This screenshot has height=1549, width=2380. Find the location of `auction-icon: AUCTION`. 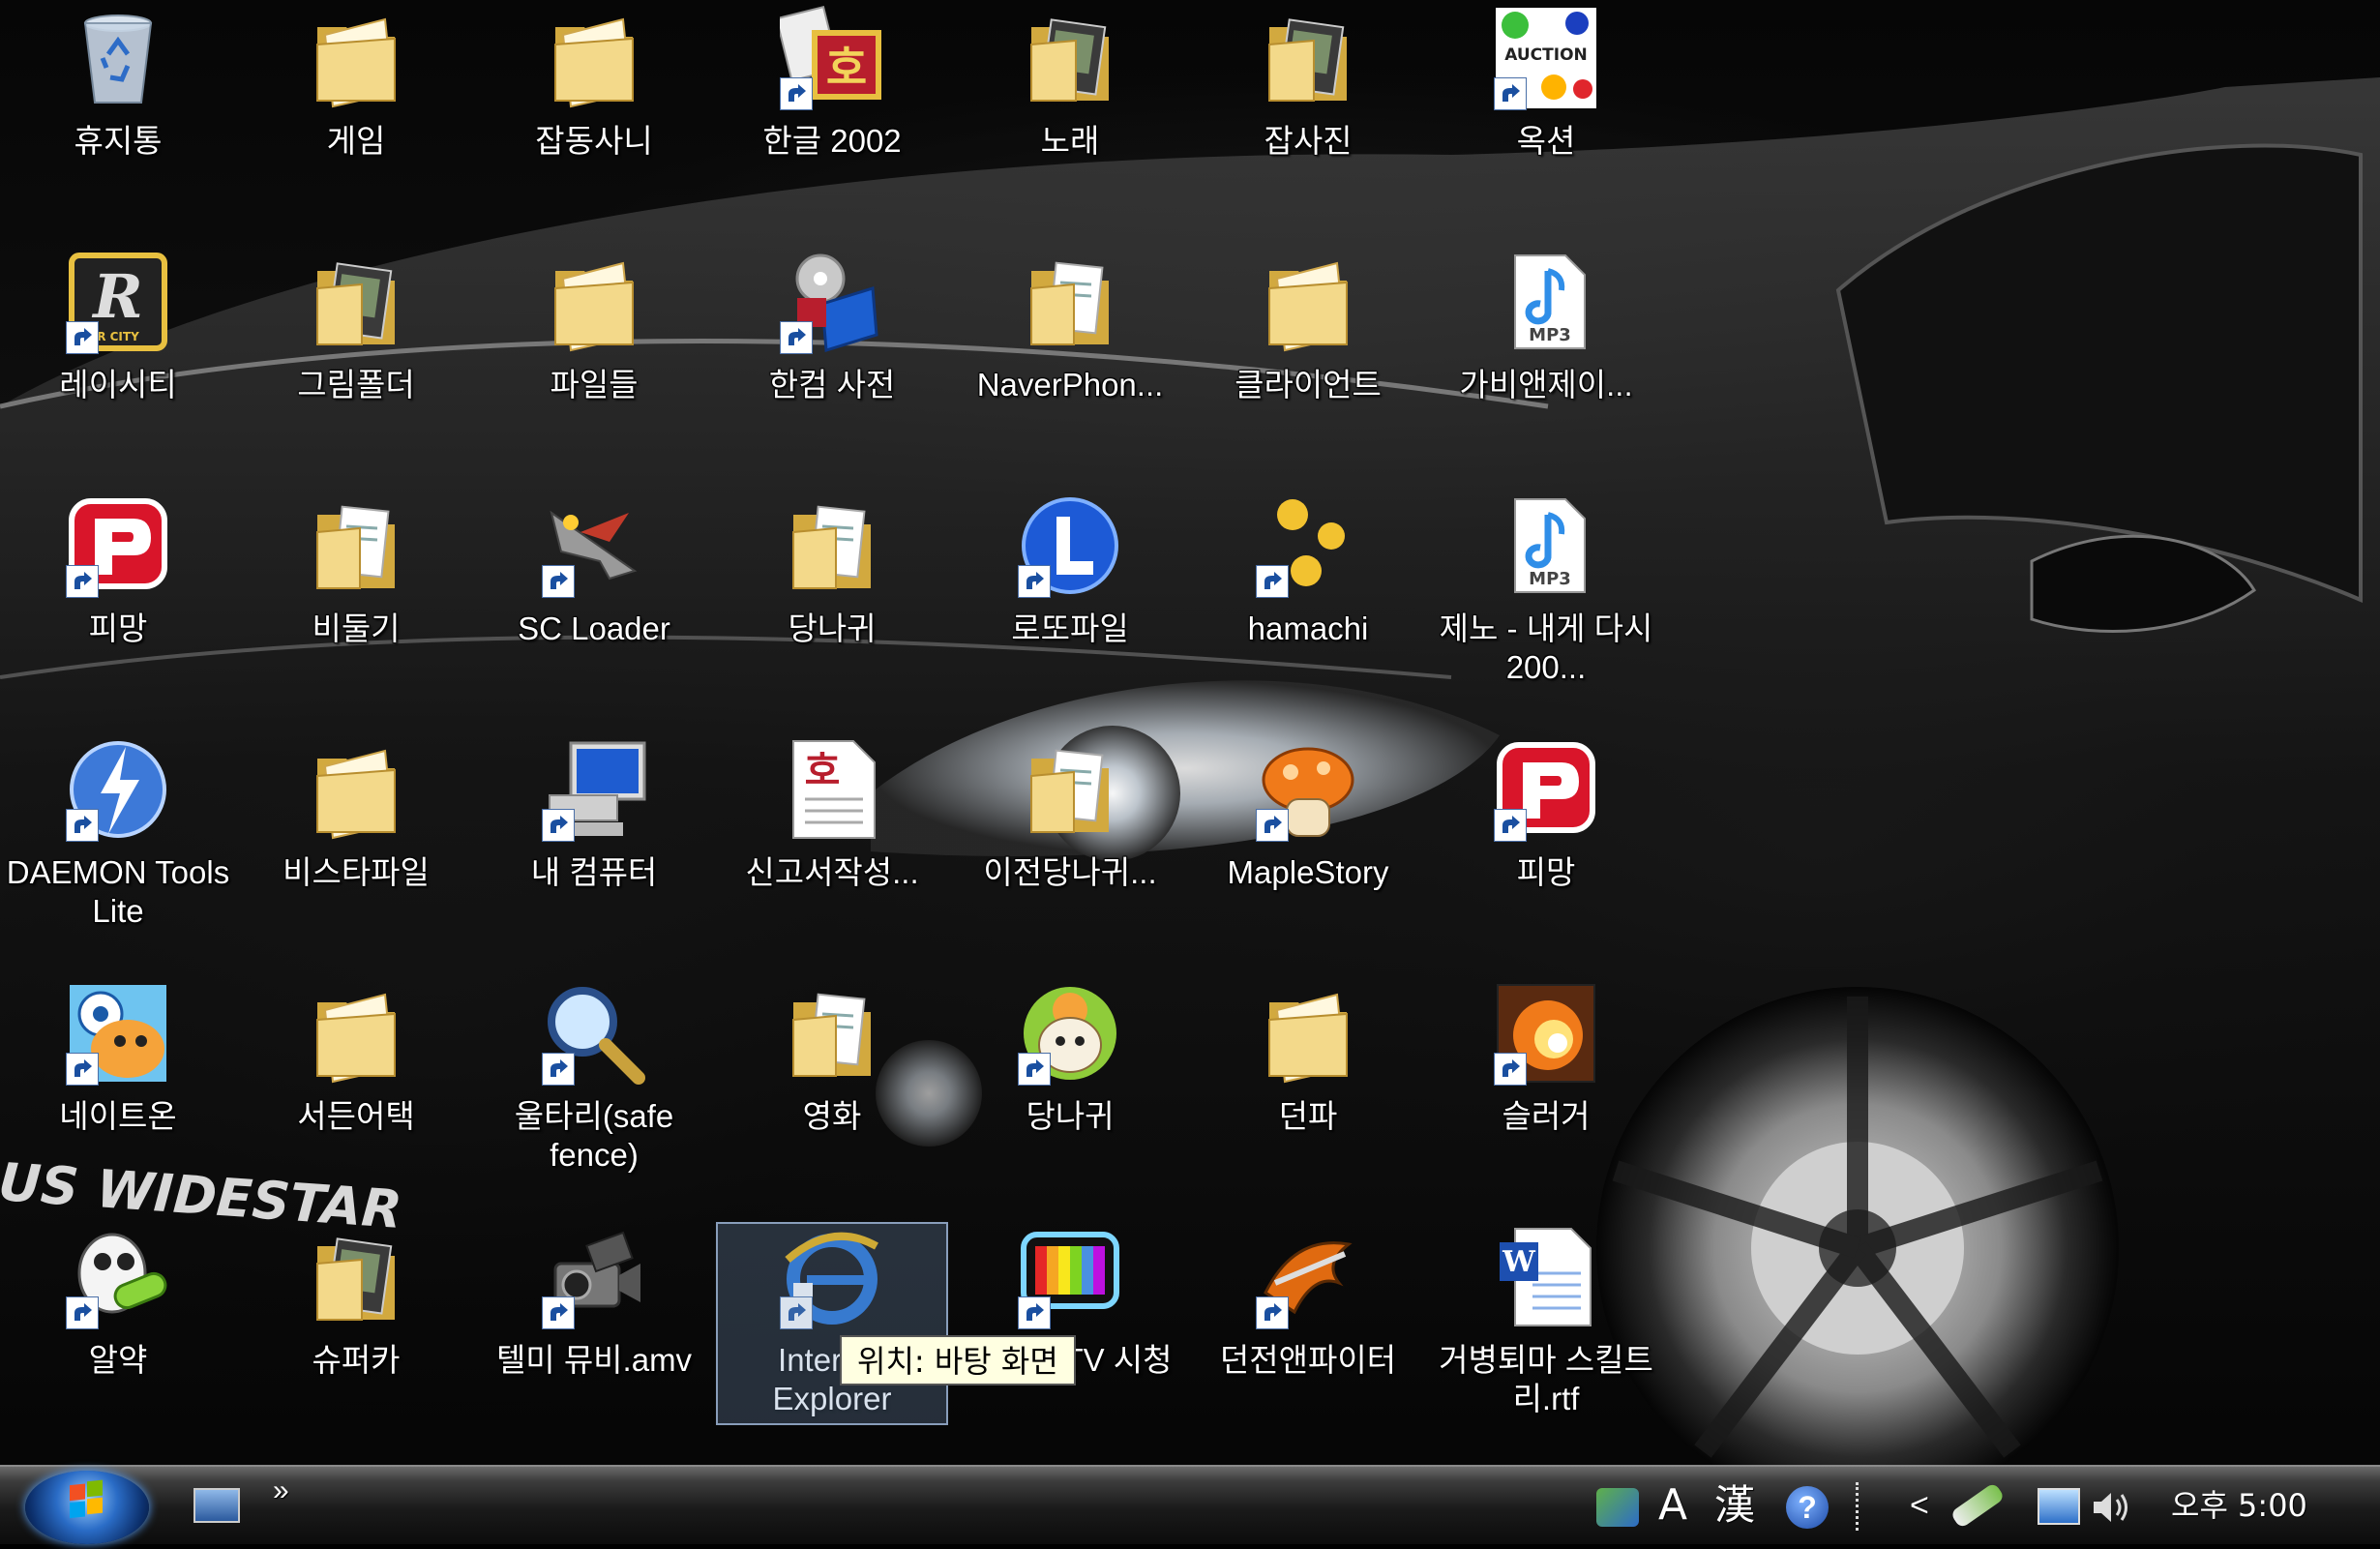

auction-icon: AUCTION is located at coordinates (1546, 58).